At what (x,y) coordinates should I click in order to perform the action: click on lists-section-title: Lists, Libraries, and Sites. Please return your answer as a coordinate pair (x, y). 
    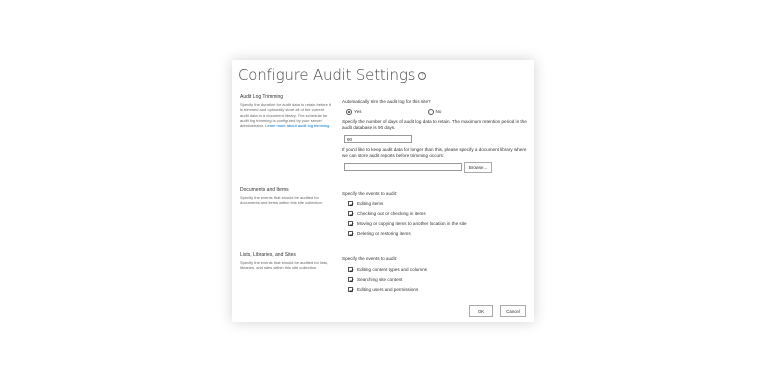
    Looking at the image, I should click on (268, 255).